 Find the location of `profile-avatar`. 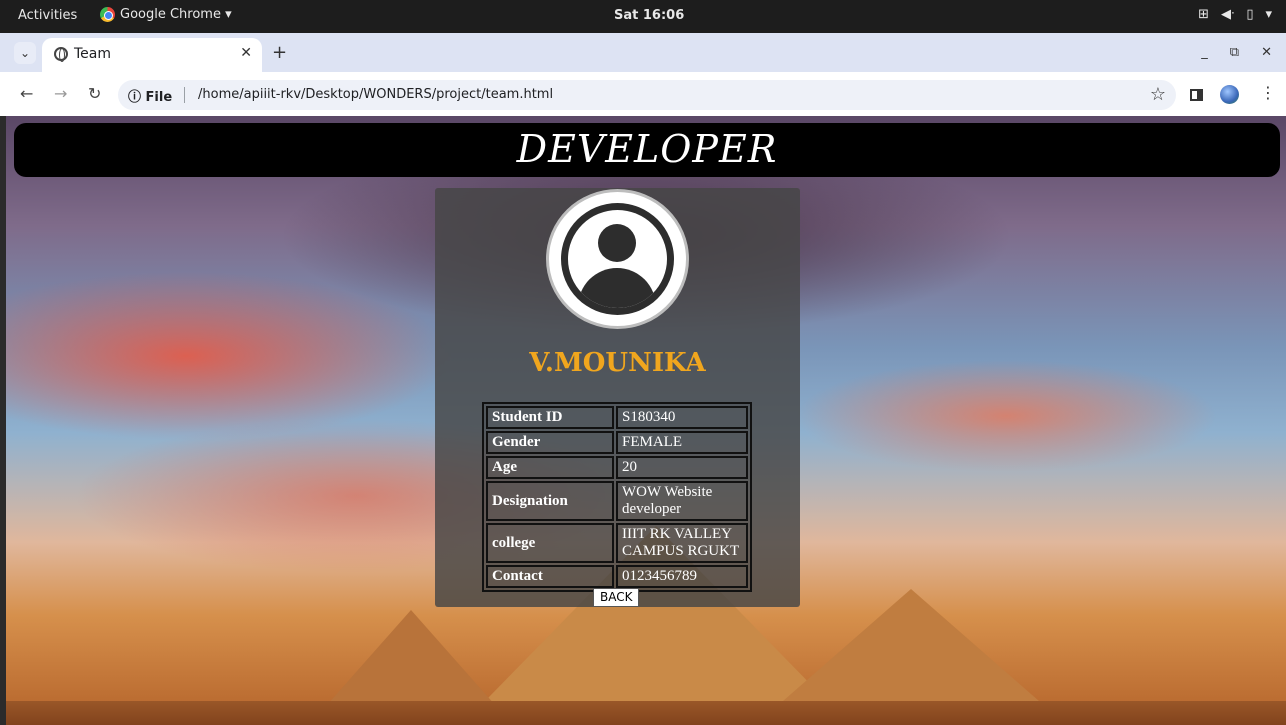

profile-avatar is located at coordinates (1229, 94).